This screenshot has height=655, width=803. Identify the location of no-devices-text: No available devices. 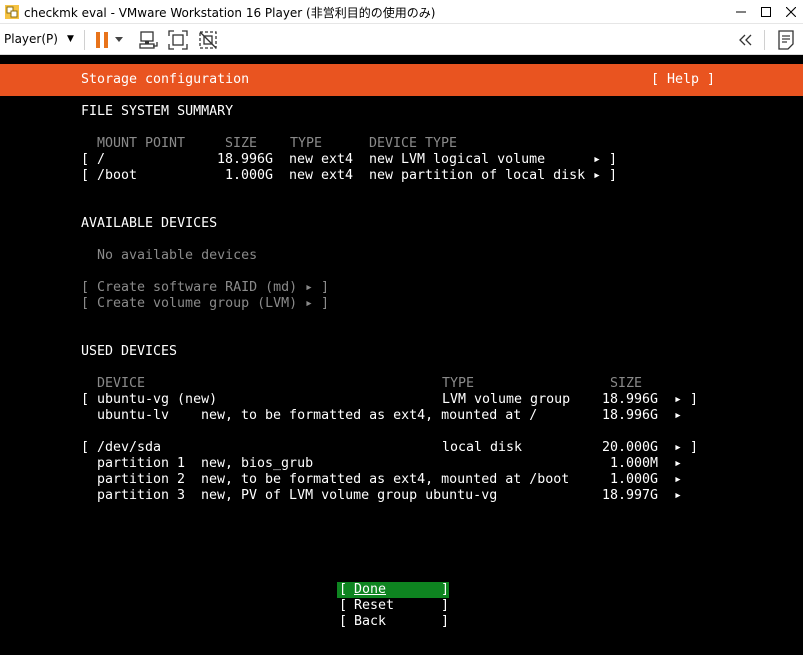
(177, 255).